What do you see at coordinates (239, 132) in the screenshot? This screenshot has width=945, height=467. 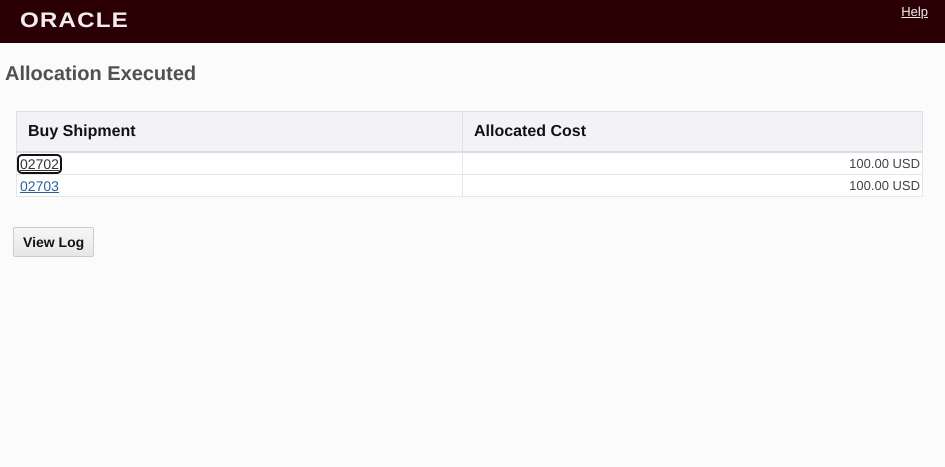 I see `column-header: Buy Shipment` at bounding box center [239, 132].